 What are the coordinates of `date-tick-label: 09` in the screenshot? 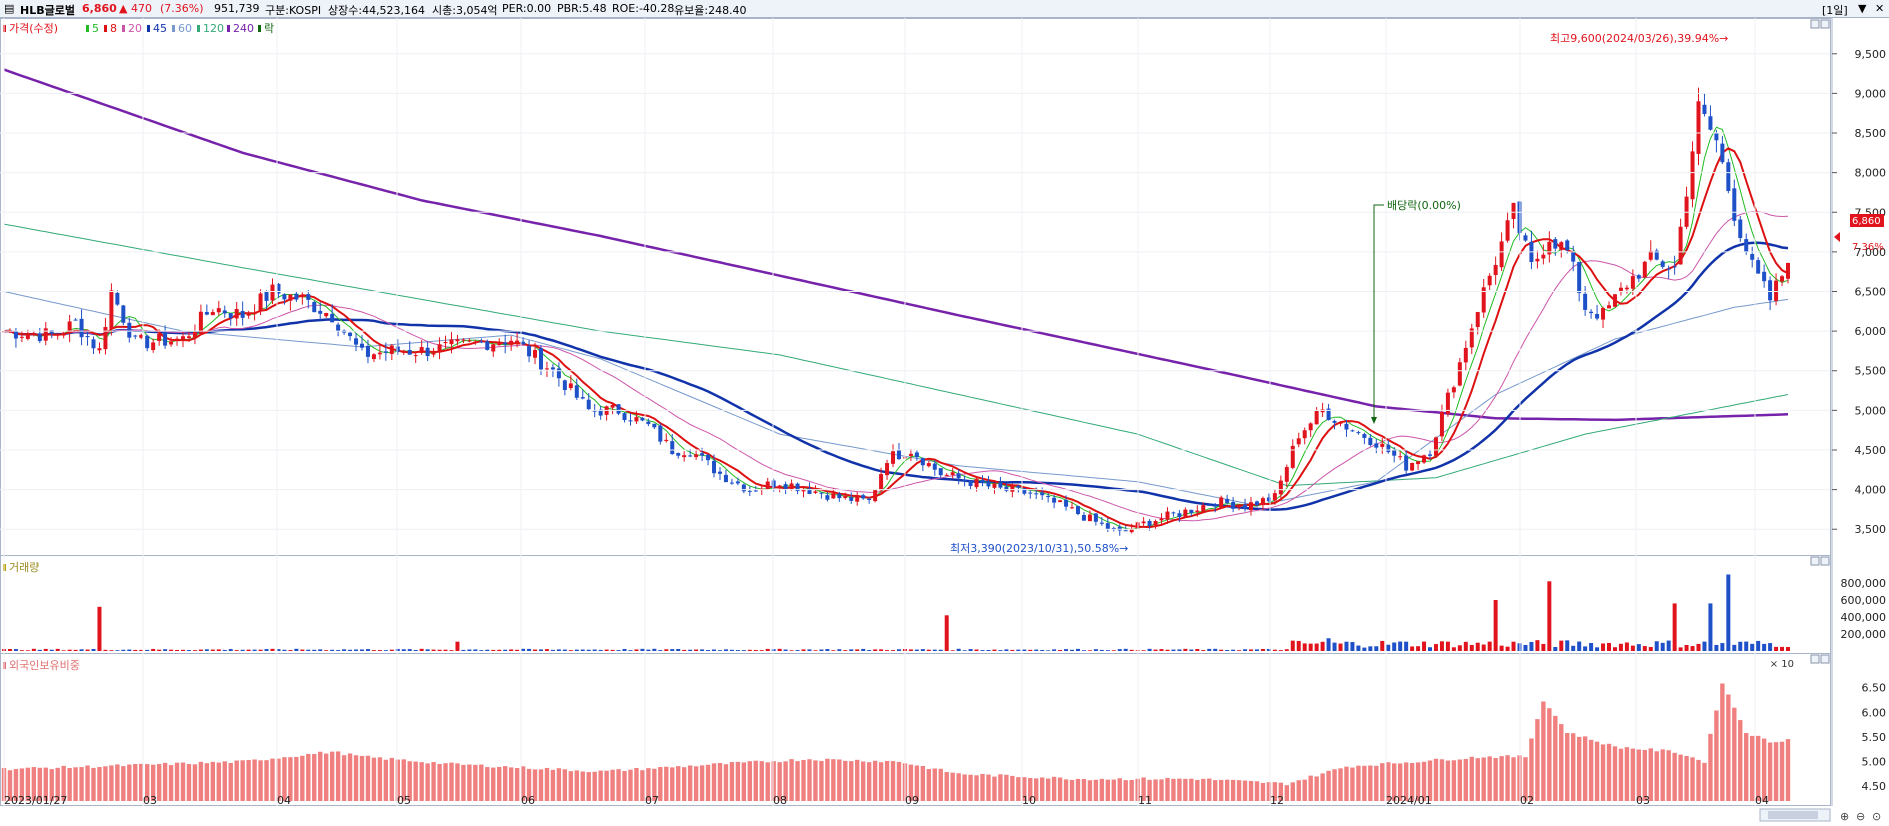 It's located at (912, 800).